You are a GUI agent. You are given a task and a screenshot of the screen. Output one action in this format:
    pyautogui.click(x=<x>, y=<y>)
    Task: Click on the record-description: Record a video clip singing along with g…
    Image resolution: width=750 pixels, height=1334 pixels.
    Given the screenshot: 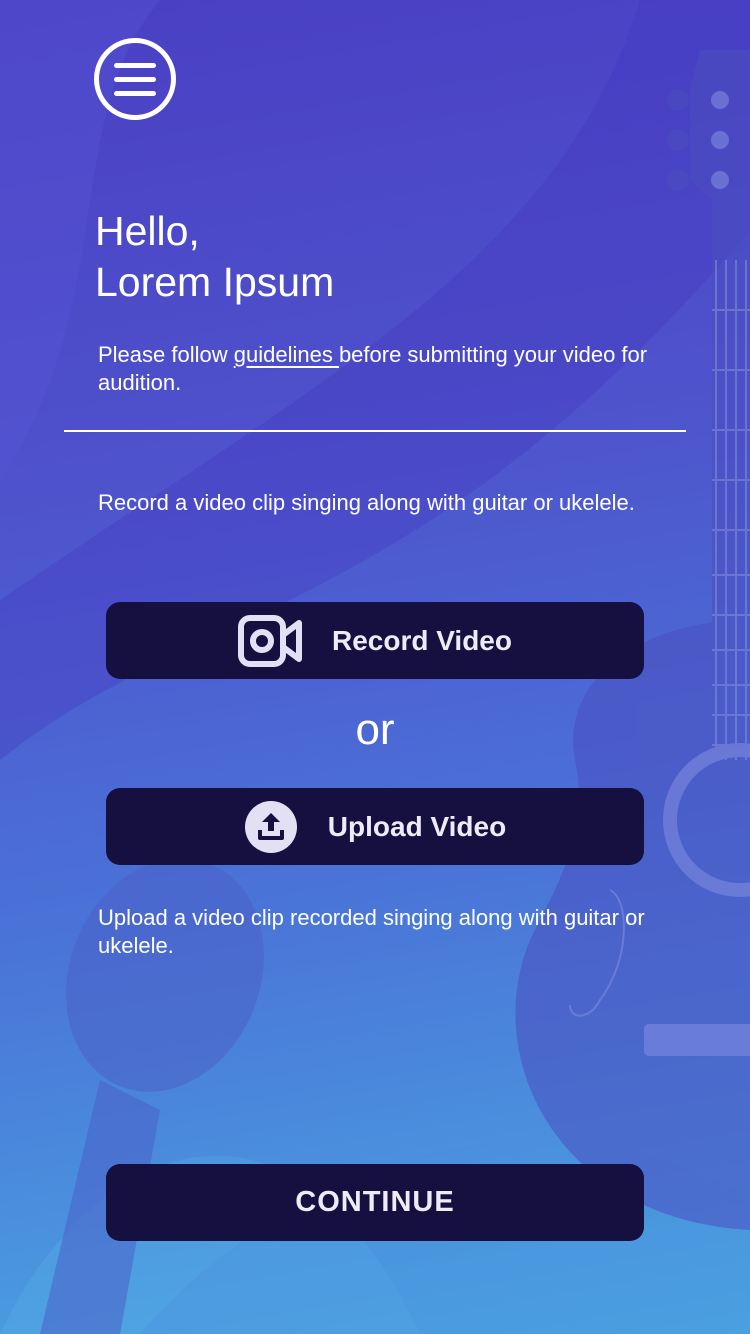 What is the action you would take?
    pyautogui.click(x=366, y=502)
    